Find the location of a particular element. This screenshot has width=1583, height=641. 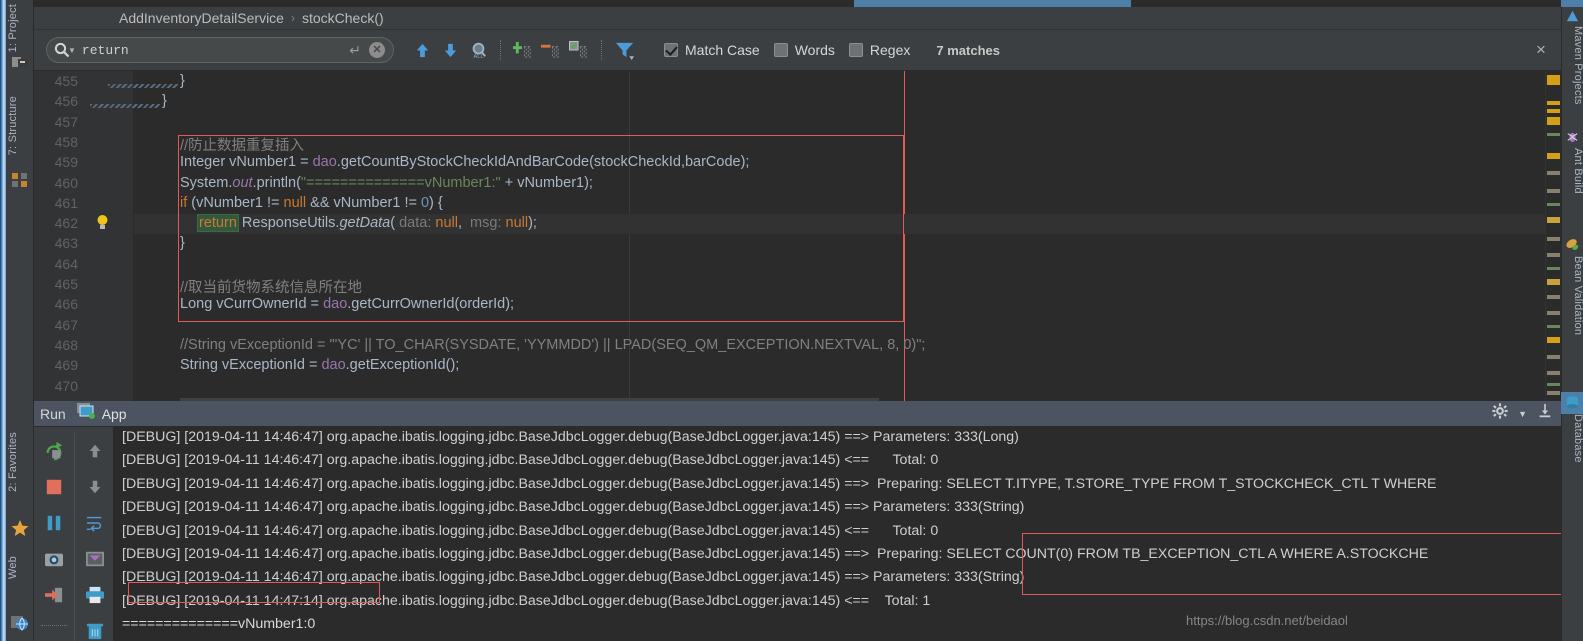

next-occurrence-button is located at coordinates (450, 50).